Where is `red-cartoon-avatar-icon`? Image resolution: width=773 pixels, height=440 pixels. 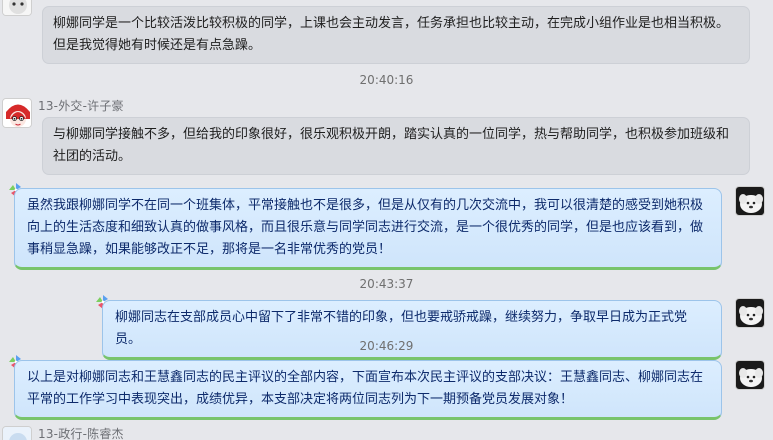 red-cartoon-avatar-icon is located at coordinates (17, 113).